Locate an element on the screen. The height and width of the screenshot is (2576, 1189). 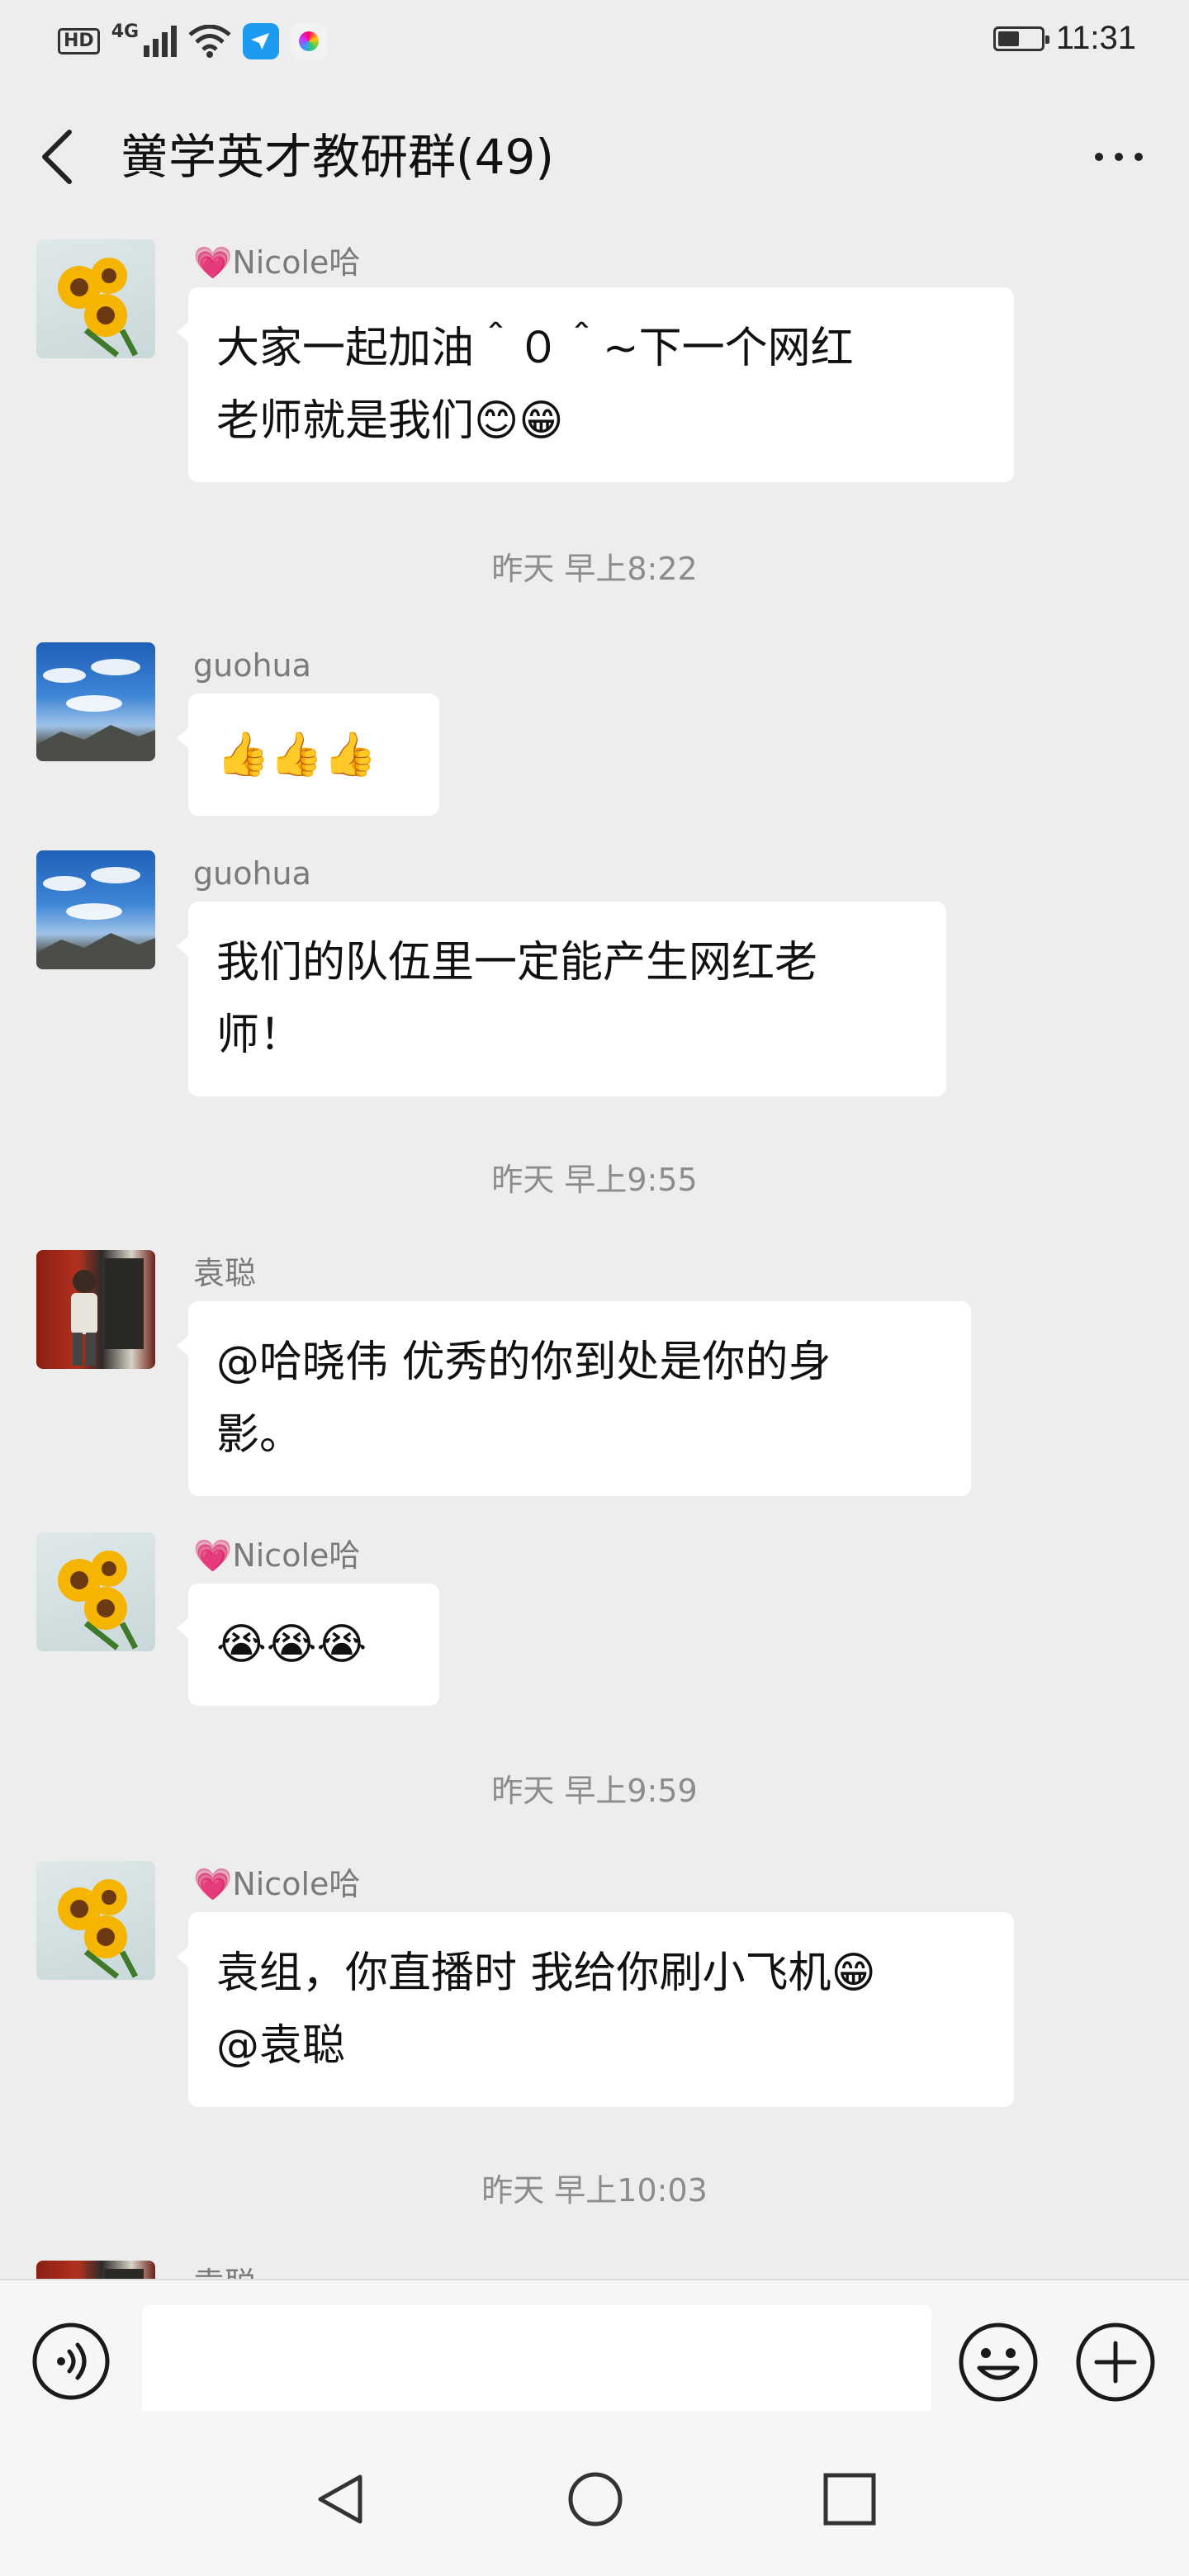
gallery-app-icon is located at coordinates (309, 41).